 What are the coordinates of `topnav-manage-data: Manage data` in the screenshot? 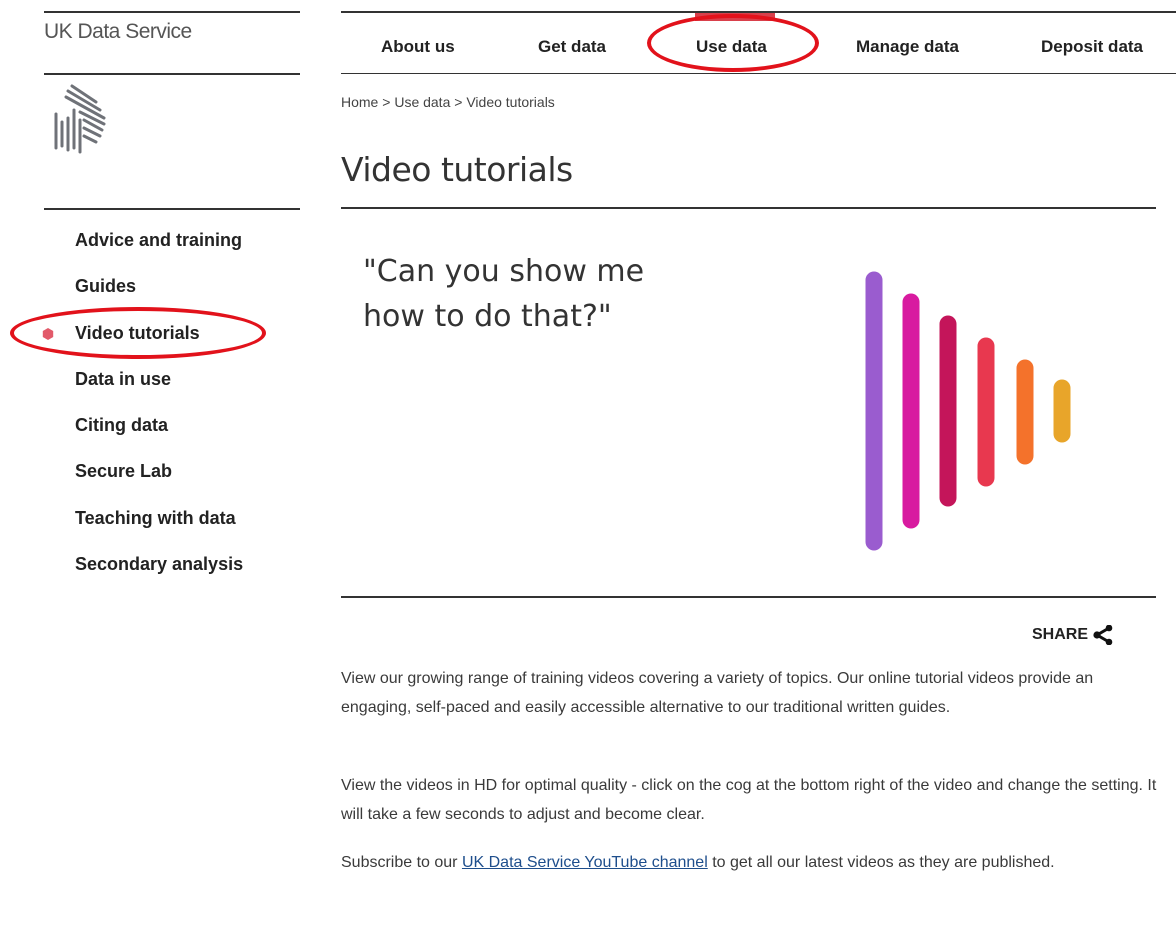 It's located at (907, 47).